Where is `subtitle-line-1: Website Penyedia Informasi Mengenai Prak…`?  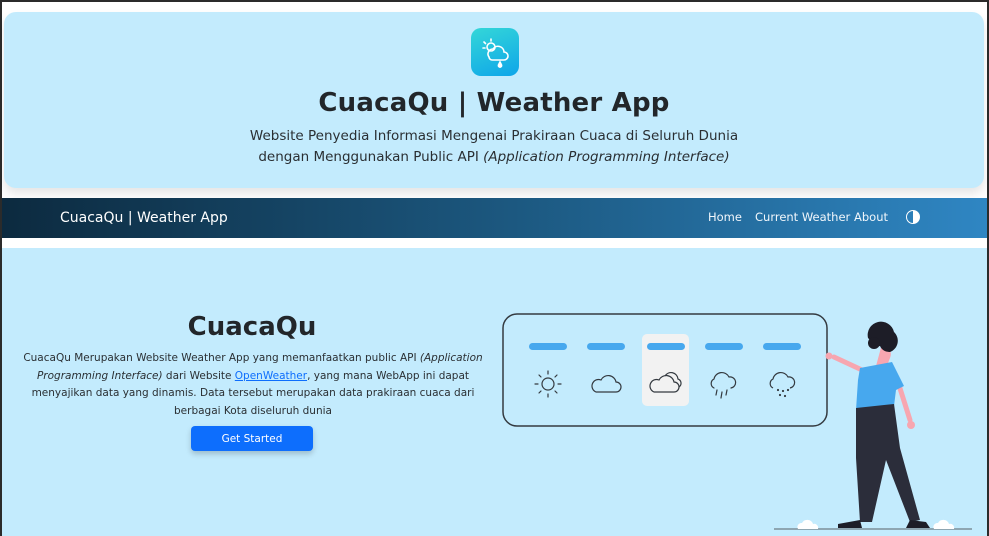
subtitle-line-1: Website Penyedia Informasi Mengenai Prak… is located at coordinates (494, 136).